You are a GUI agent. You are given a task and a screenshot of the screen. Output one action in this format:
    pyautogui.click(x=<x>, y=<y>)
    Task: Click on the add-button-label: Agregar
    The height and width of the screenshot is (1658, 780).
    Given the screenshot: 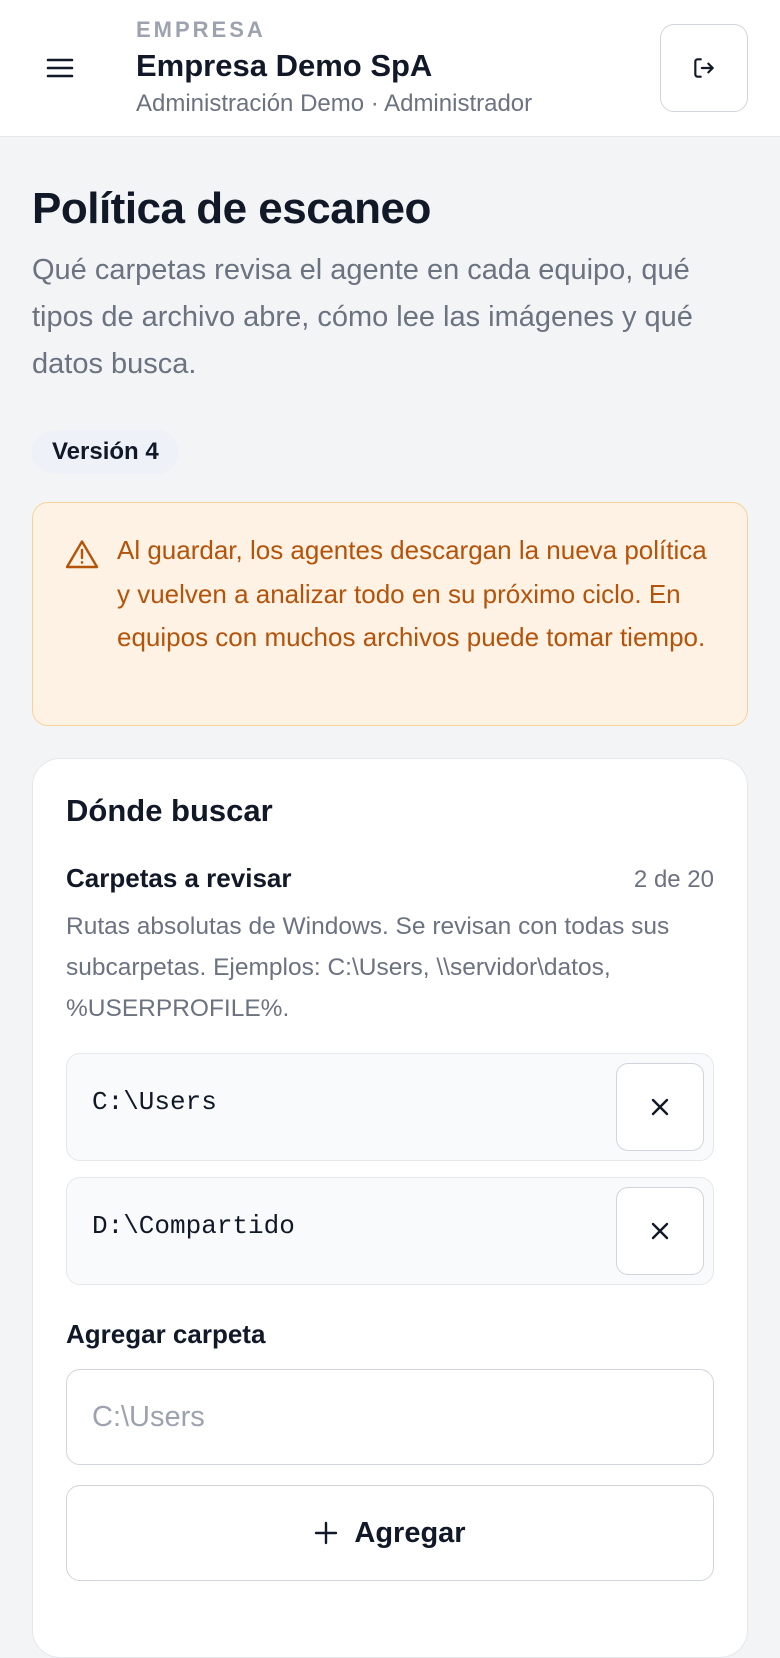 What is the action you would take?
    pyautogui.click(x=410, y=1532)
    